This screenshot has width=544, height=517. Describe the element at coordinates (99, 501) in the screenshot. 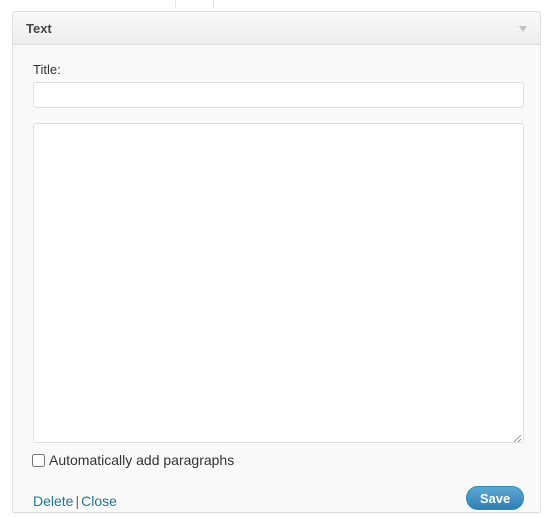

I see `close-link: Close` at that location.